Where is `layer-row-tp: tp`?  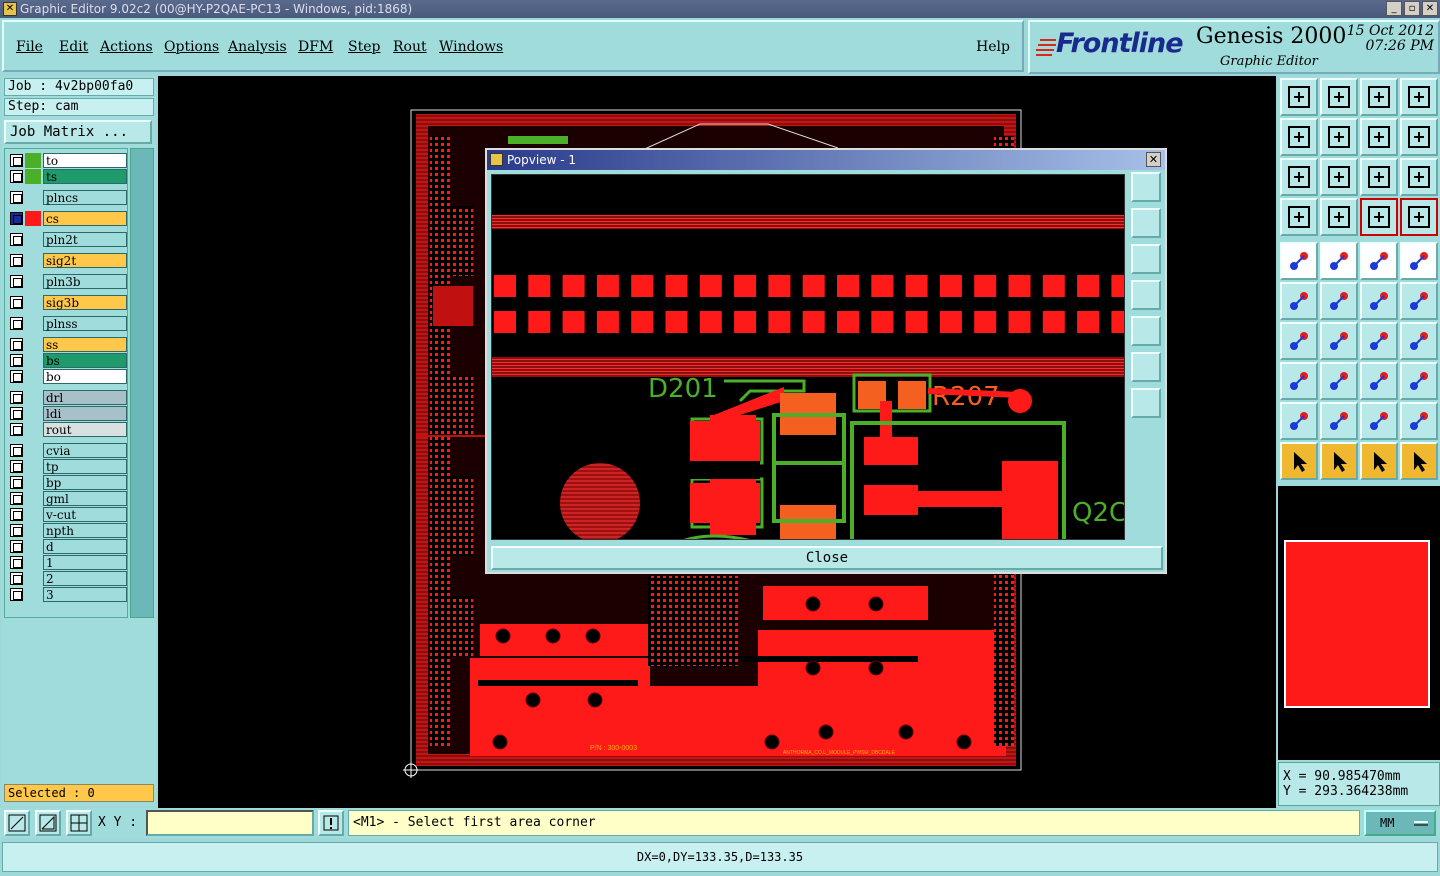 layer-row-tp: tp is located at coordinates (68, 466).